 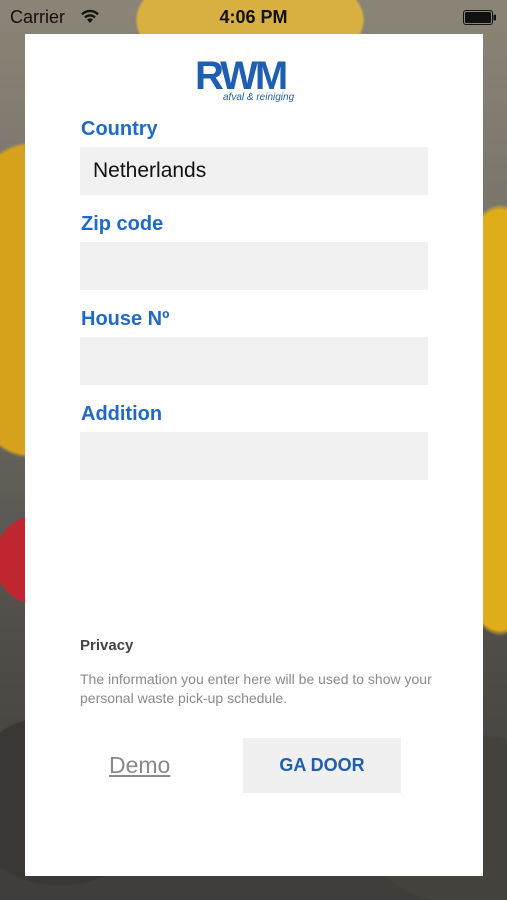 I want to click on addition-label: Addition, so click(x=122, y=414).